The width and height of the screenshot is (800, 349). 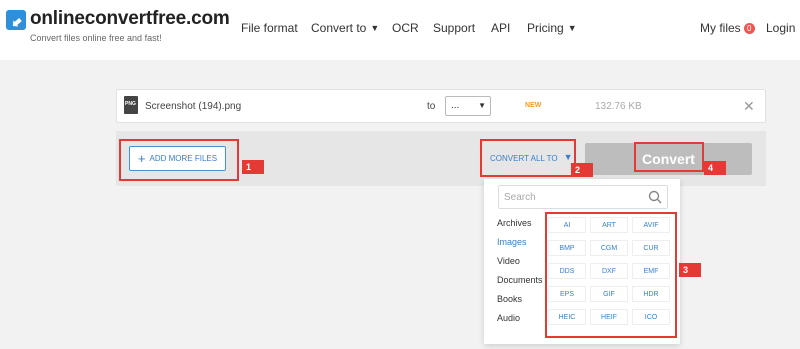 What do you see at coordinates (431, 106) in the screenshot?
I see `to-label: to` at bounding box center [431, 106].